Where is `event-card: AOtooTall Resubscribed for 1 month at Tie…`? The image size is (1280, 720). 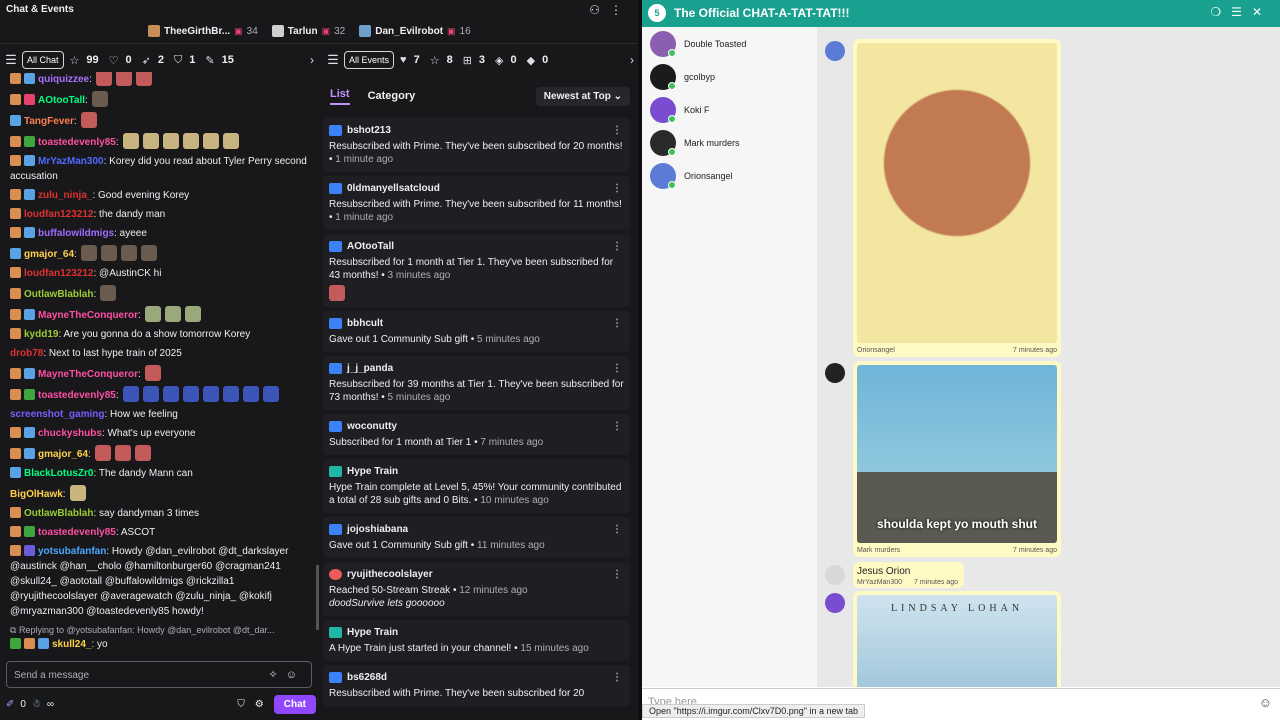
event-card: AOtooTall Resubscribed for 1 month at Tie… is located at coordinates (476, 270).